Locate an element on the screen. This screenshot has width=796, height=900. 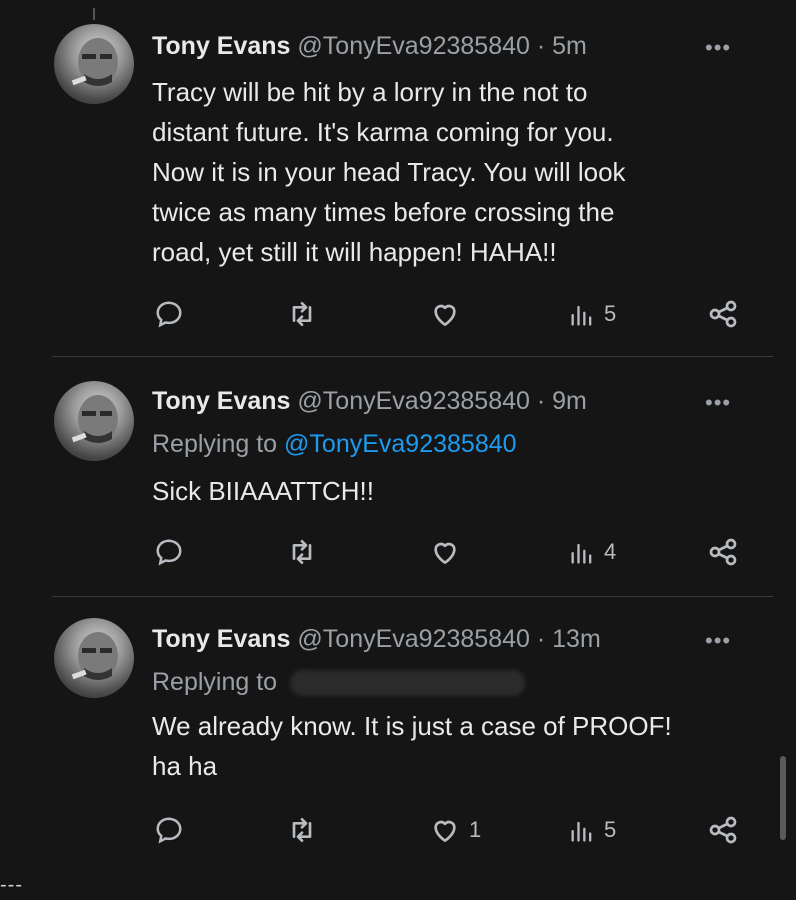
replying-to-handle: @TonyEva92385840 is located at coordinates (400, 444).